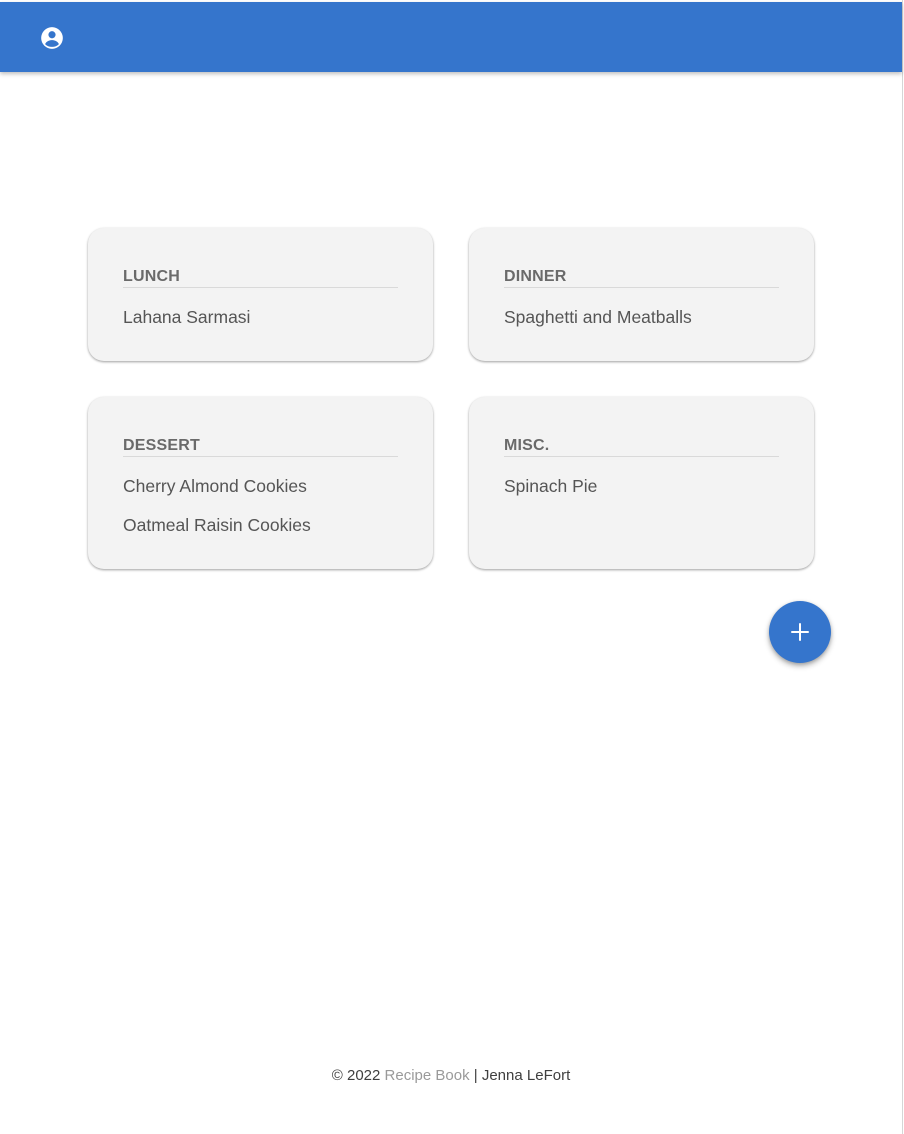  I want to click on category-card-dinner: DINNER Spaghetti and Meatballs, so click(641, 294).